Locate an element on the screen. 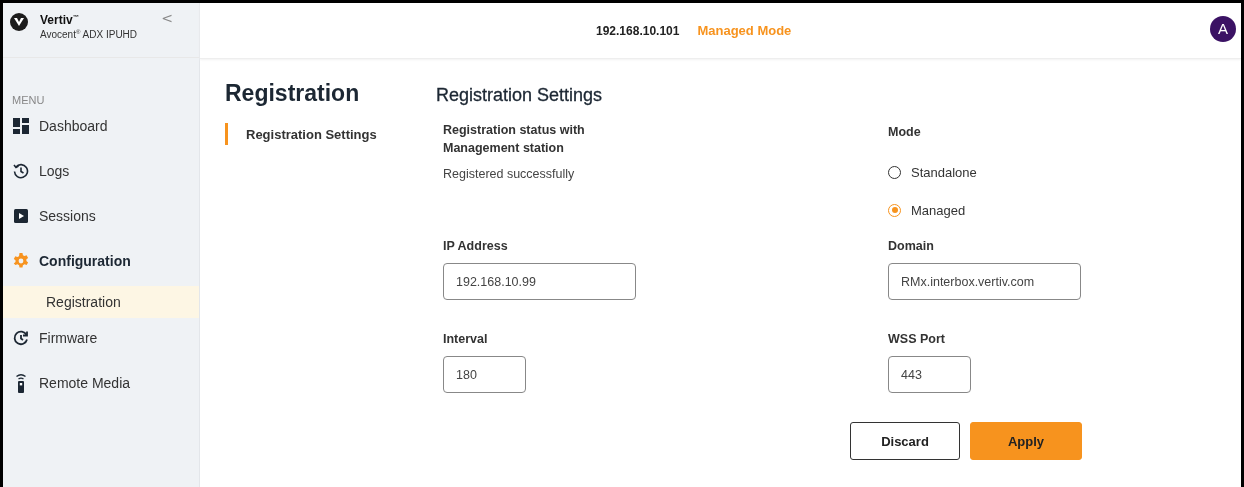  play-icon is located at coordinates (21, 215).